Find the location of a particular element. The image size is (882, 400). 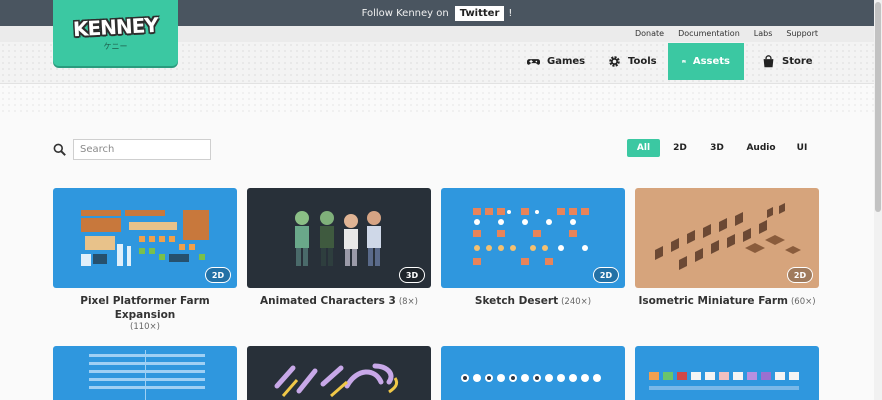

page-scrollbar is located at coordinates (878, 200).